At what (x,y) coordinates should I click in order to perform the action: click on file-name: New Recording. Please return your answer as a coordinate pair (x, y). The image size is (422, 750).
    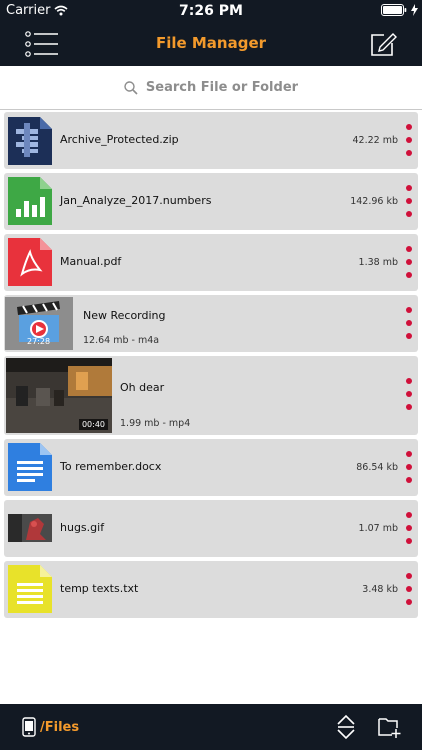
    Looking at the image, I should click on (124, 315).